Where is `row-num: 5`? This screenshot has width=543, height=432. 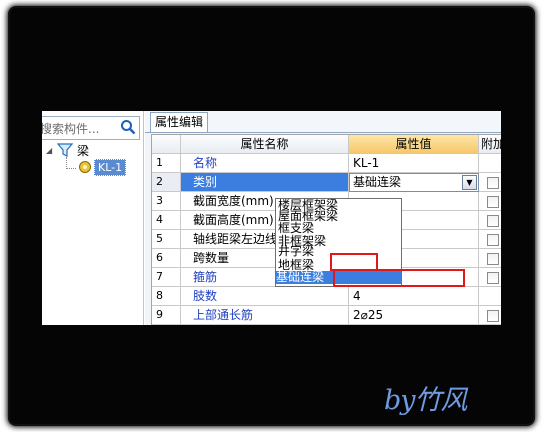 row-num: 5 is located at coordinates (166, 239).